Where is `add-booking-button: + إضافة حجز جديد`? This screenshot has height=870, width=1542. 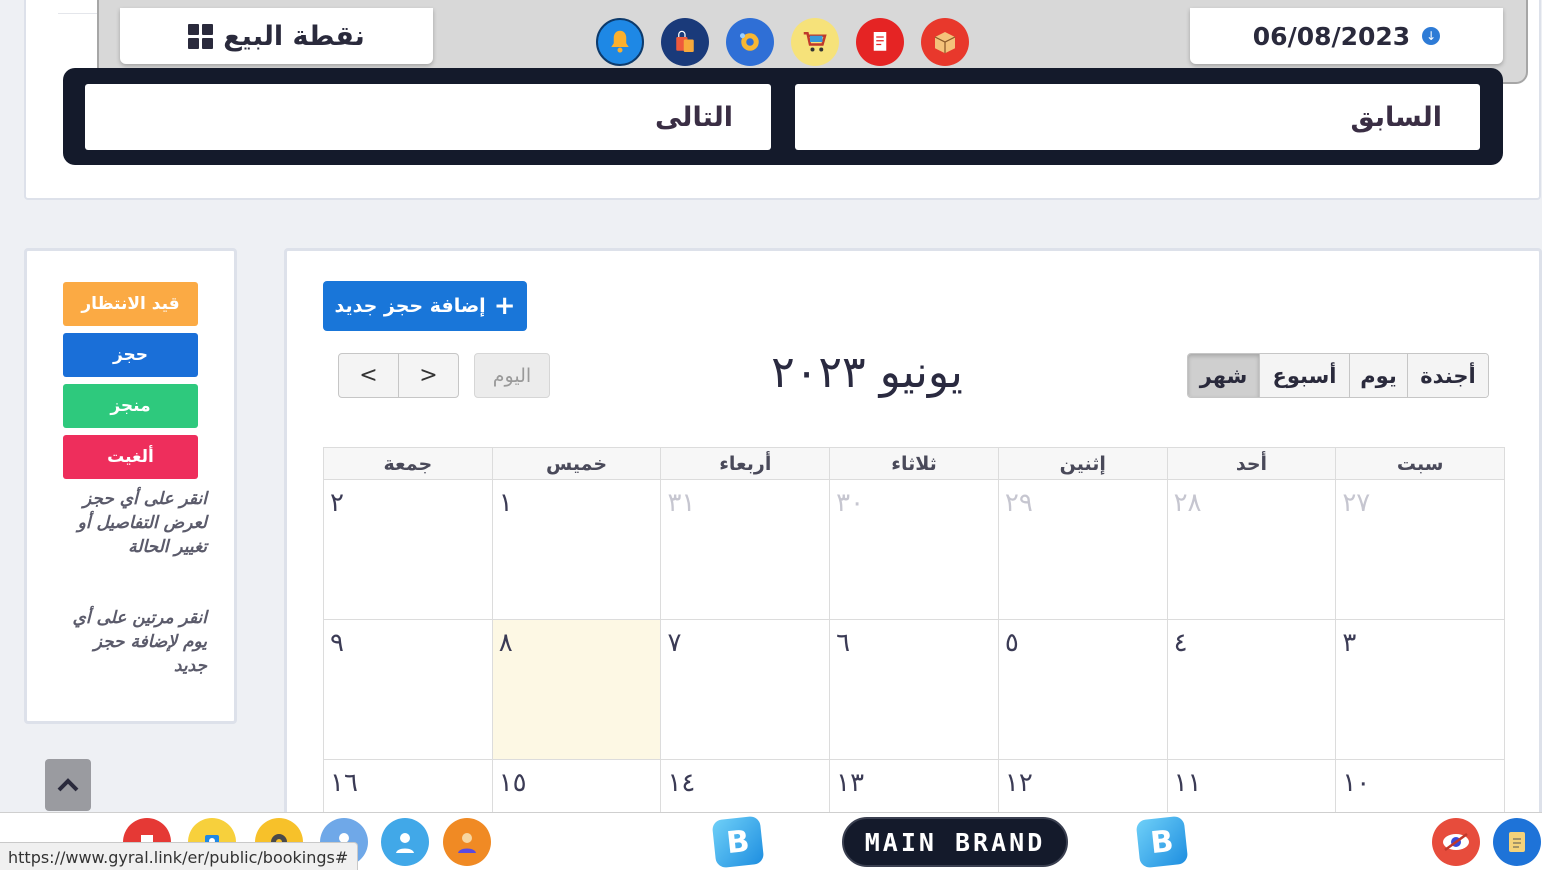 add-booking-button: + إضافة حجز جديد is located at coordinates (425, 306).